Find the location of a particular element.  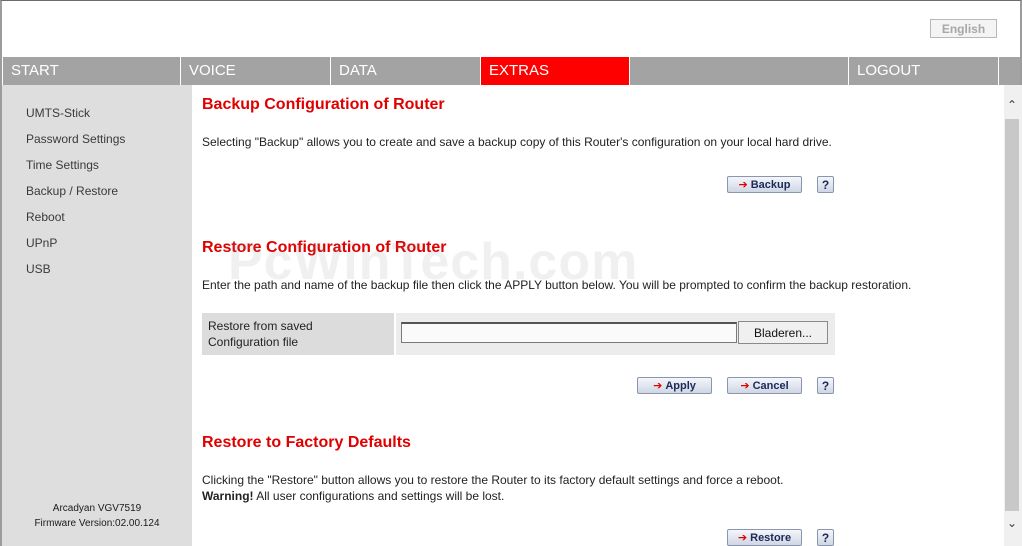

sidebar-item-time-settings: Time Settings is located at coordinates (62, 165).